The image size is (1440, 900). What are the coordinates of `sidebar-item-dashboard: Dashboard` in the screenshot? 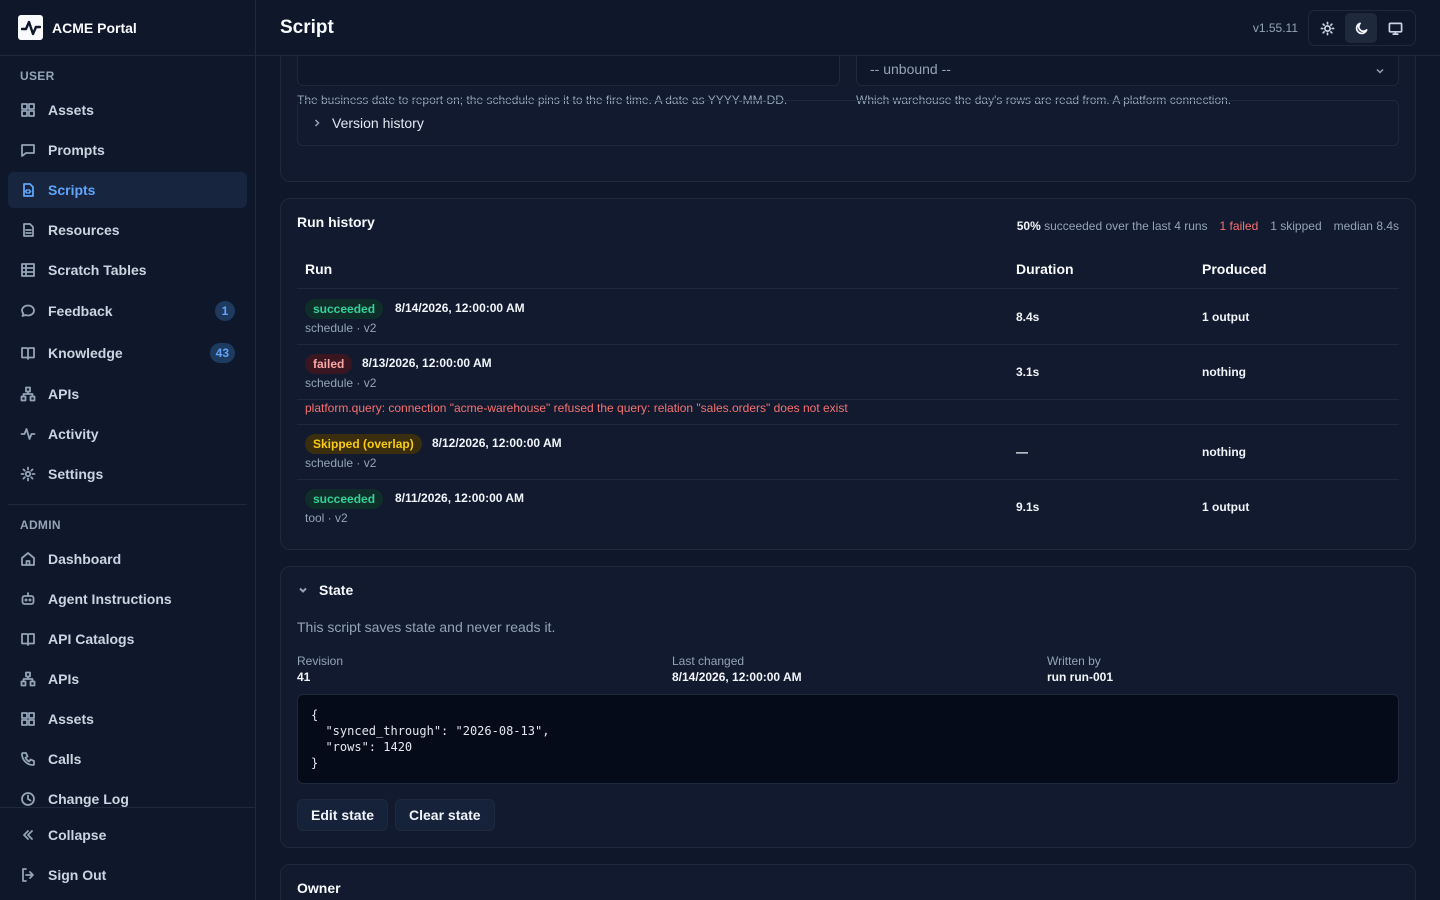 It's located at (127, 559).